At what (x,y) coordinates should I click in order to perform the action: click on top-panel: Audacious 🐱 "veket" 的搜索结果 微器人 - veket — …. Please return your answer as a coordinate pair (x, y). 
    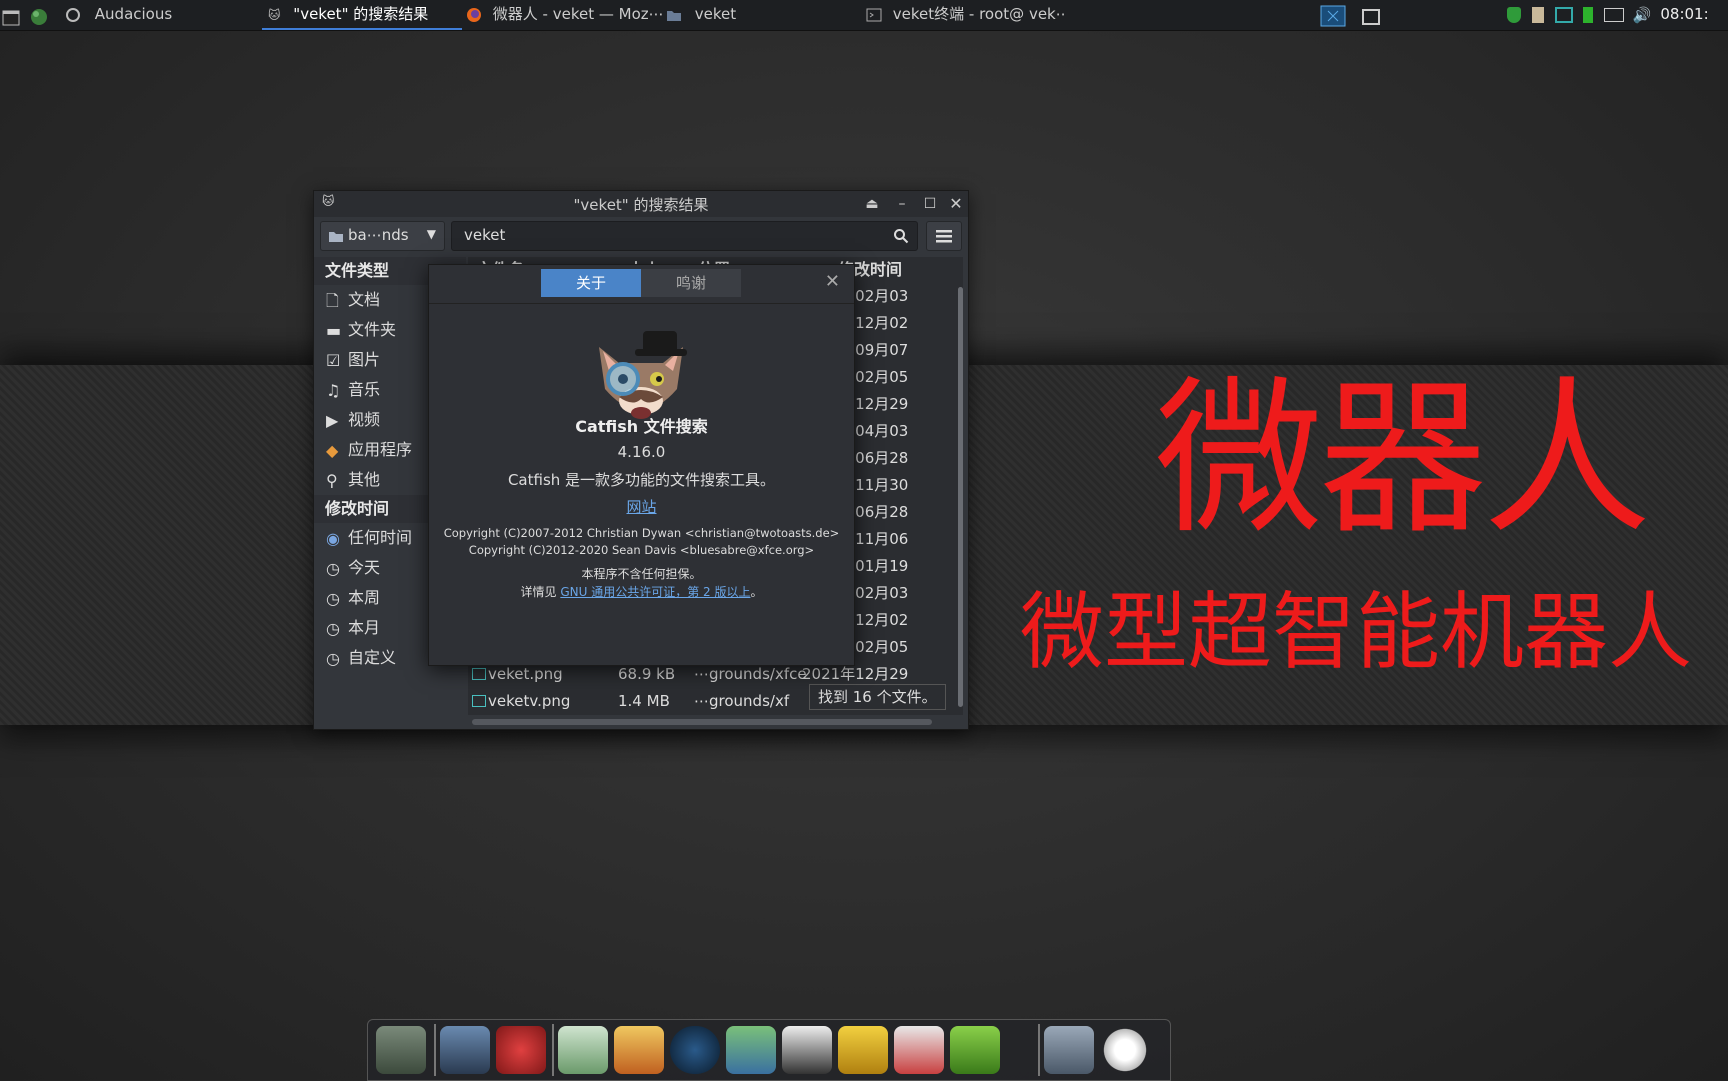
    Looking at the image, I should click on (864, 15).